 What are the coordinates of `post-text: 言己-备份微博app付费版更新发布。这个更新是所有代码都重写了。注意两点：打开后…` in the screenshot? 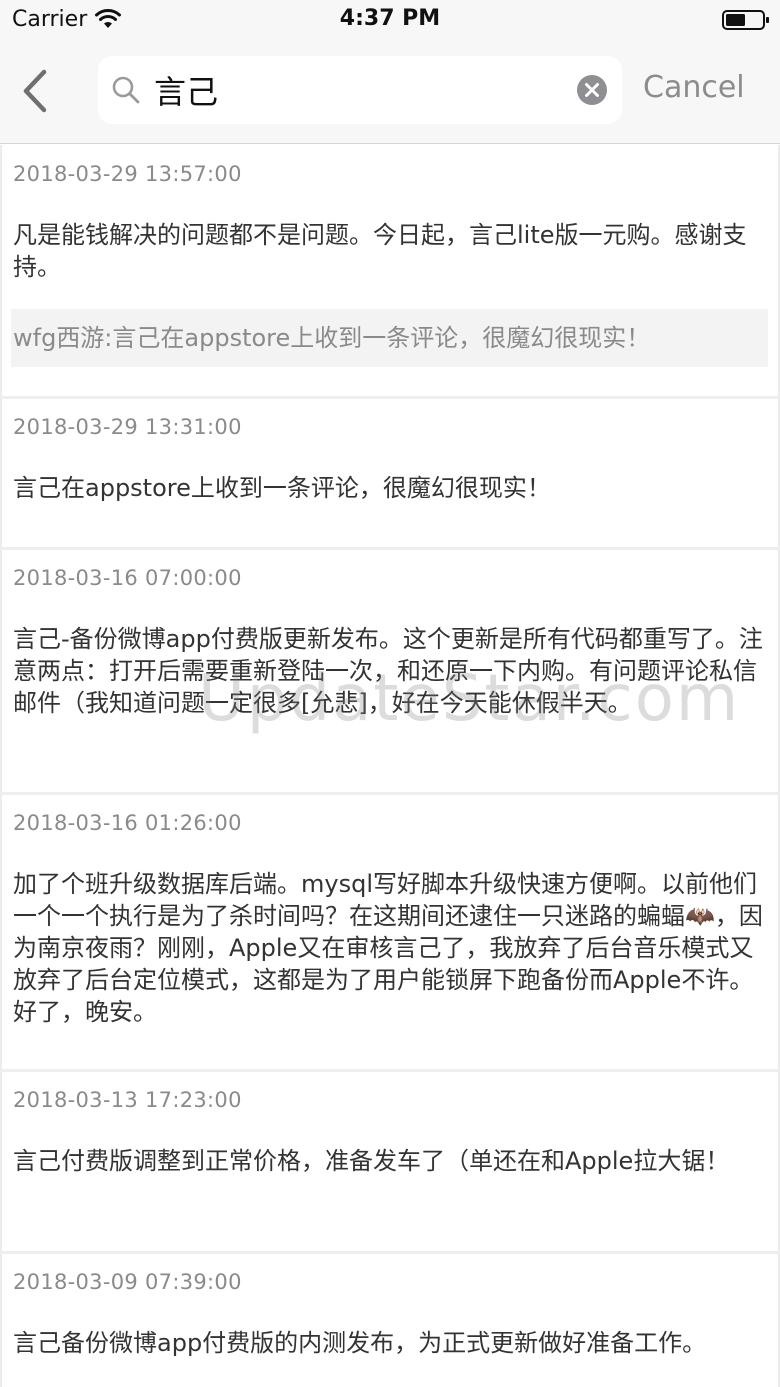 It's located at (388, 671).